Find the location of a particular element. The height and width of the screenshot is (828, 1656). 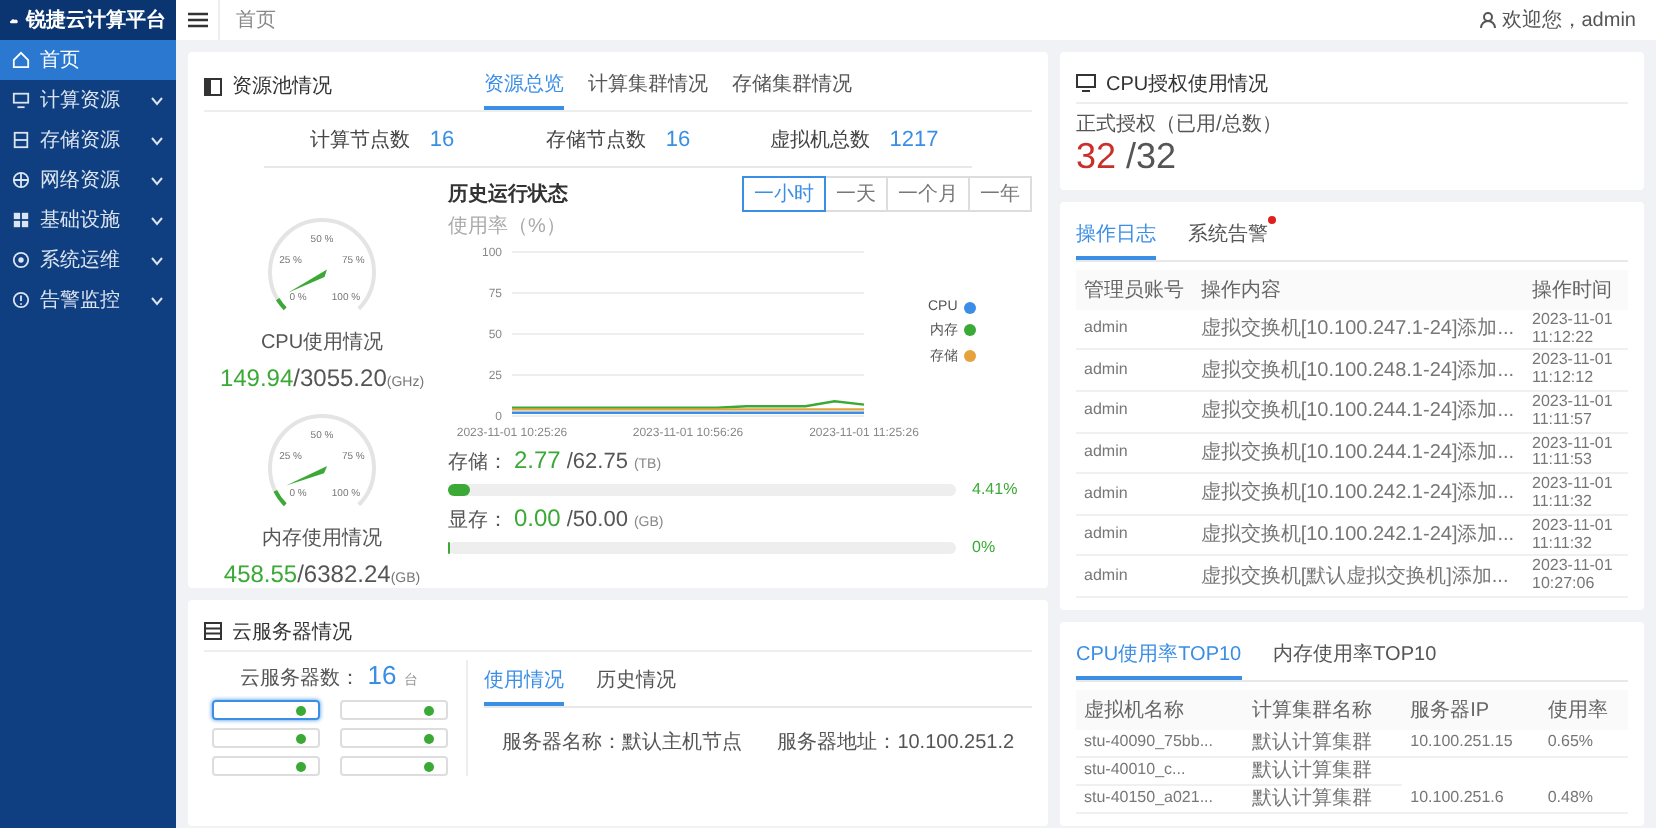

tab: 存储集群情况 is located at coordinates (792, 87).